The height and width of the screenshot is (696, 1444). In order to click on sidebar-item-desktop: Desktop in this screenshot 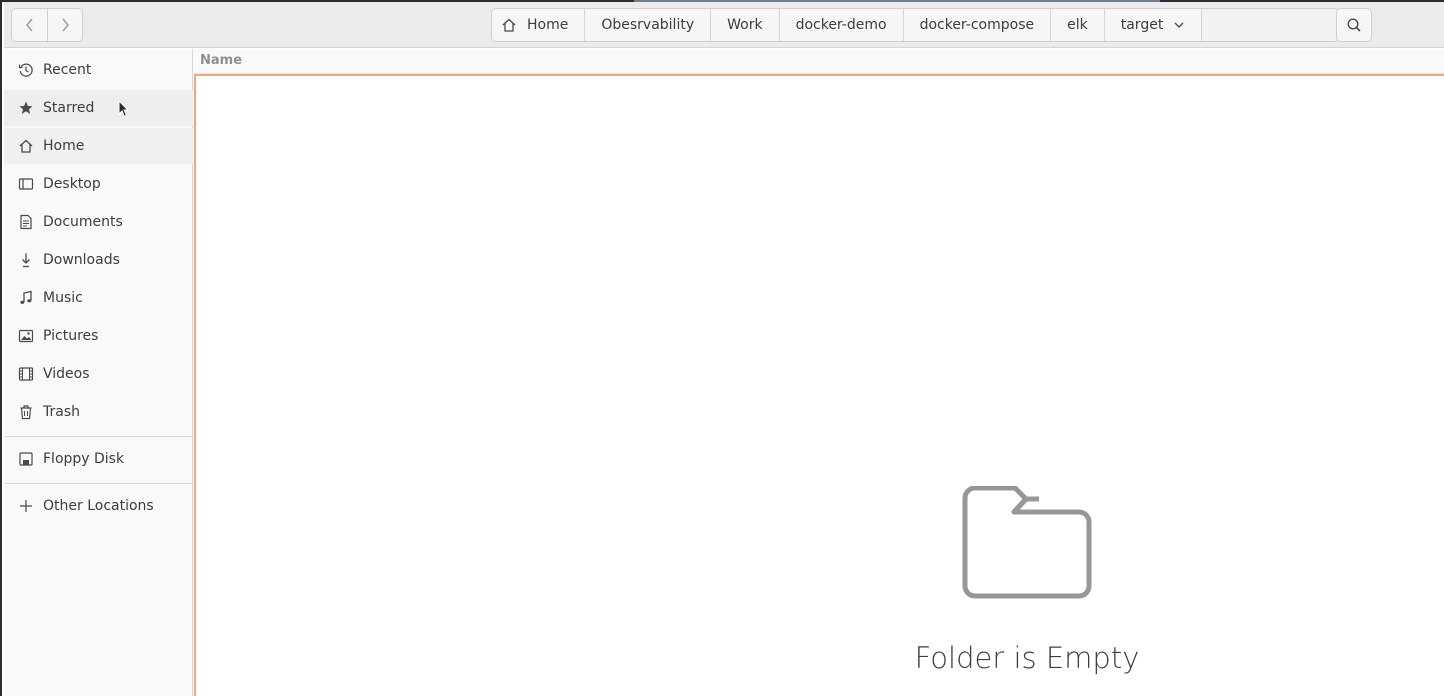, I will do `click(98, 184)`.